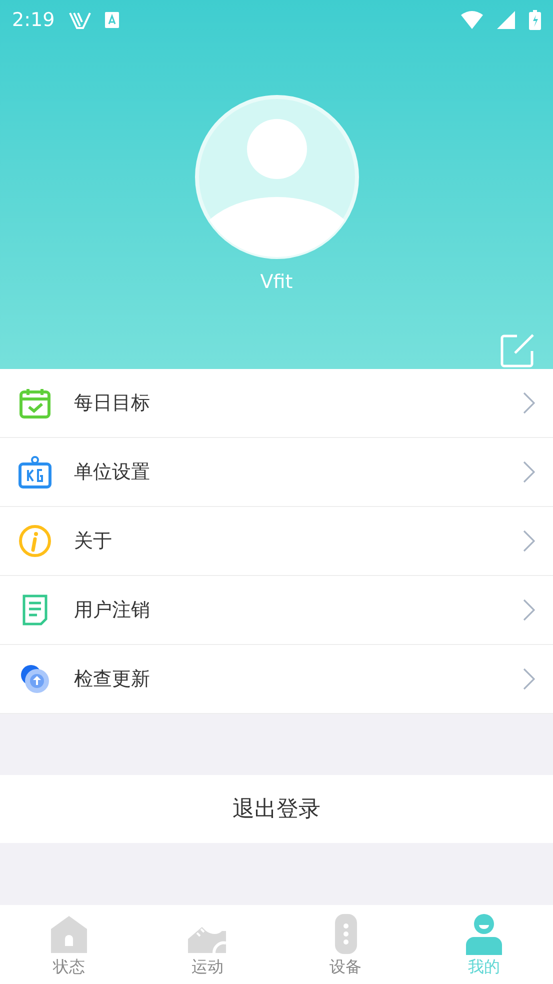 The height and width of the screenshot is (984, 553). What do you see at coordinates (276, 610) in the screenshot?
I see `menu-item: 用户注销` at bounding box center [276, 610].